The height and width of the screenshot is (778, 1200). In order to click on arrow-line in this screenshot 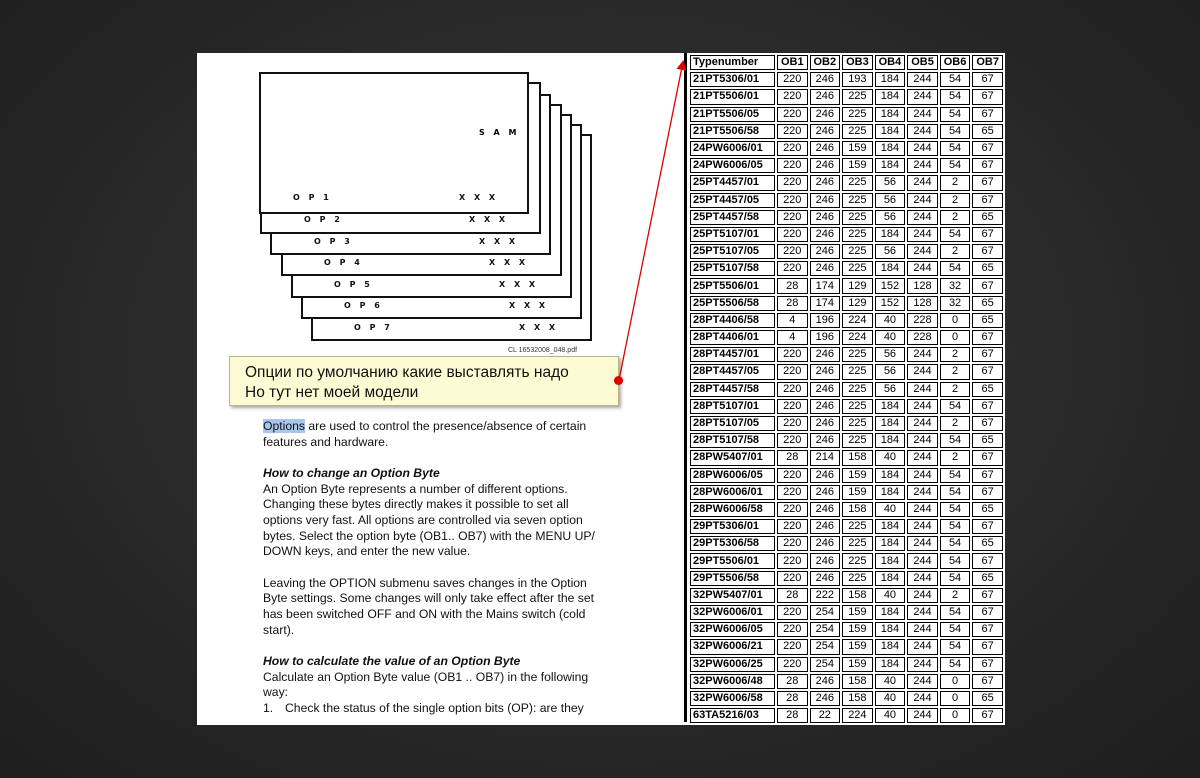, I will do `click(652, 220)`.